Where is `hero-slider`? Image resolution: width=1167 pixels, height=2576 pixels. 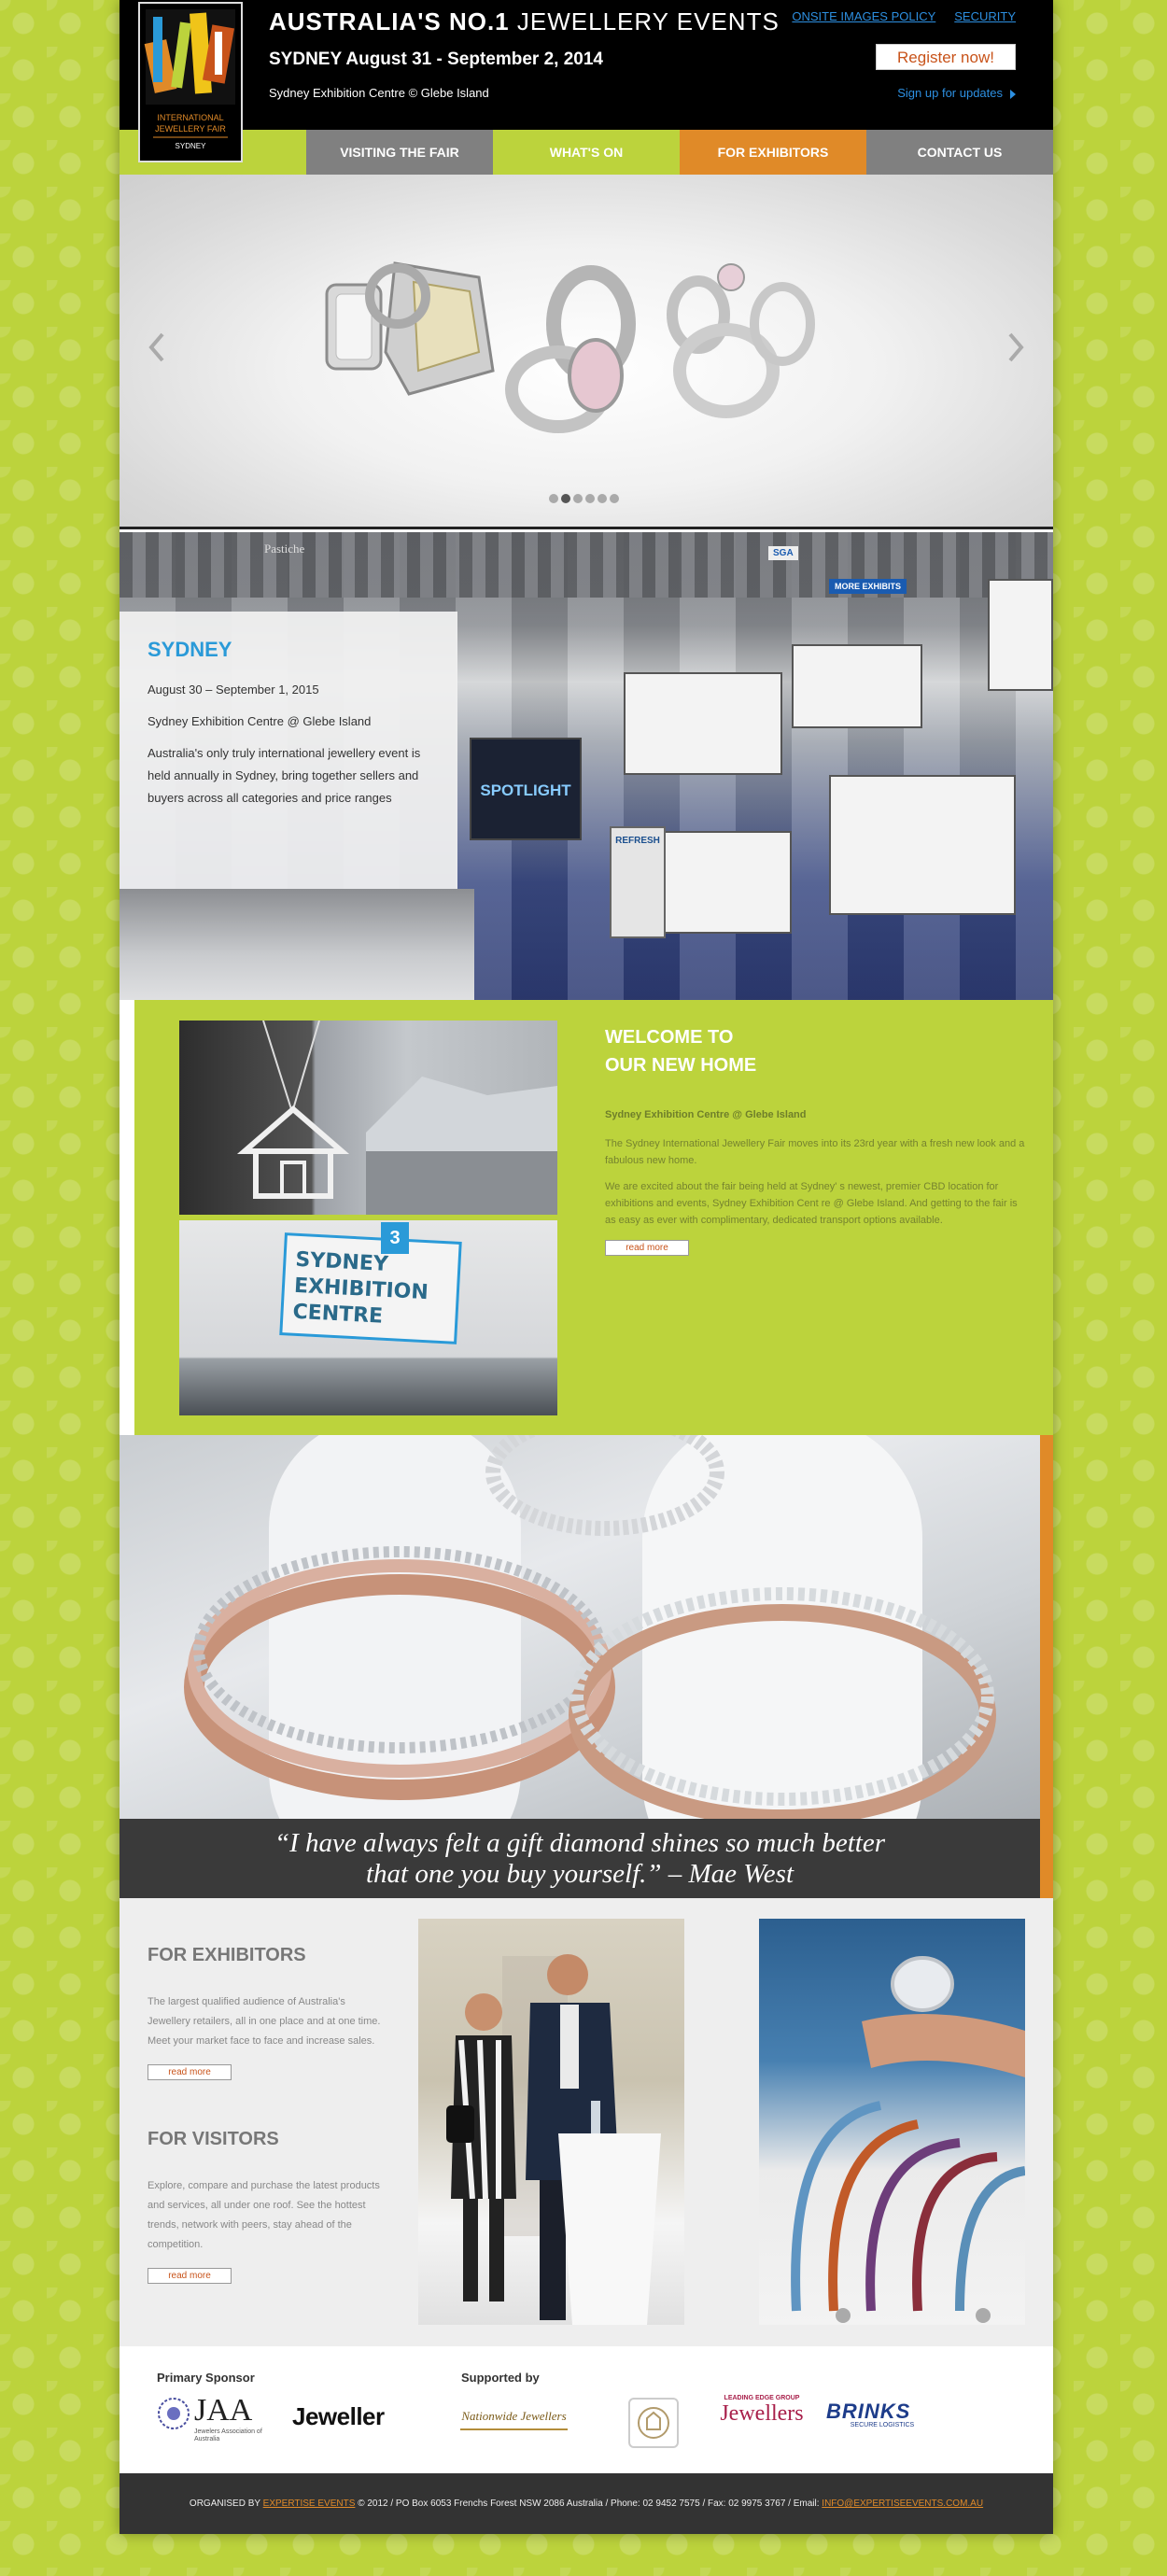
hero-slider is located at coordinates (586, 352).